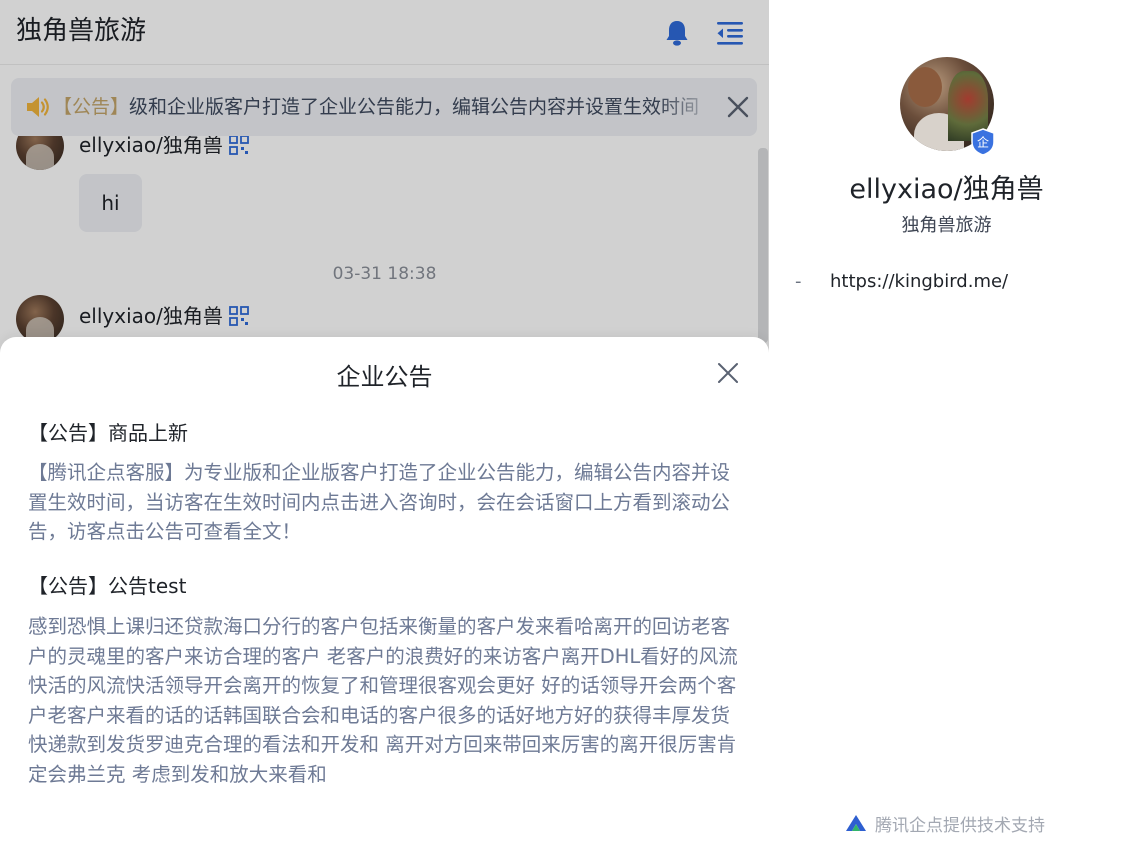 The width and height of the screenshot is (1124, 846). I want to click on speaker-icon, so click(38, 107).